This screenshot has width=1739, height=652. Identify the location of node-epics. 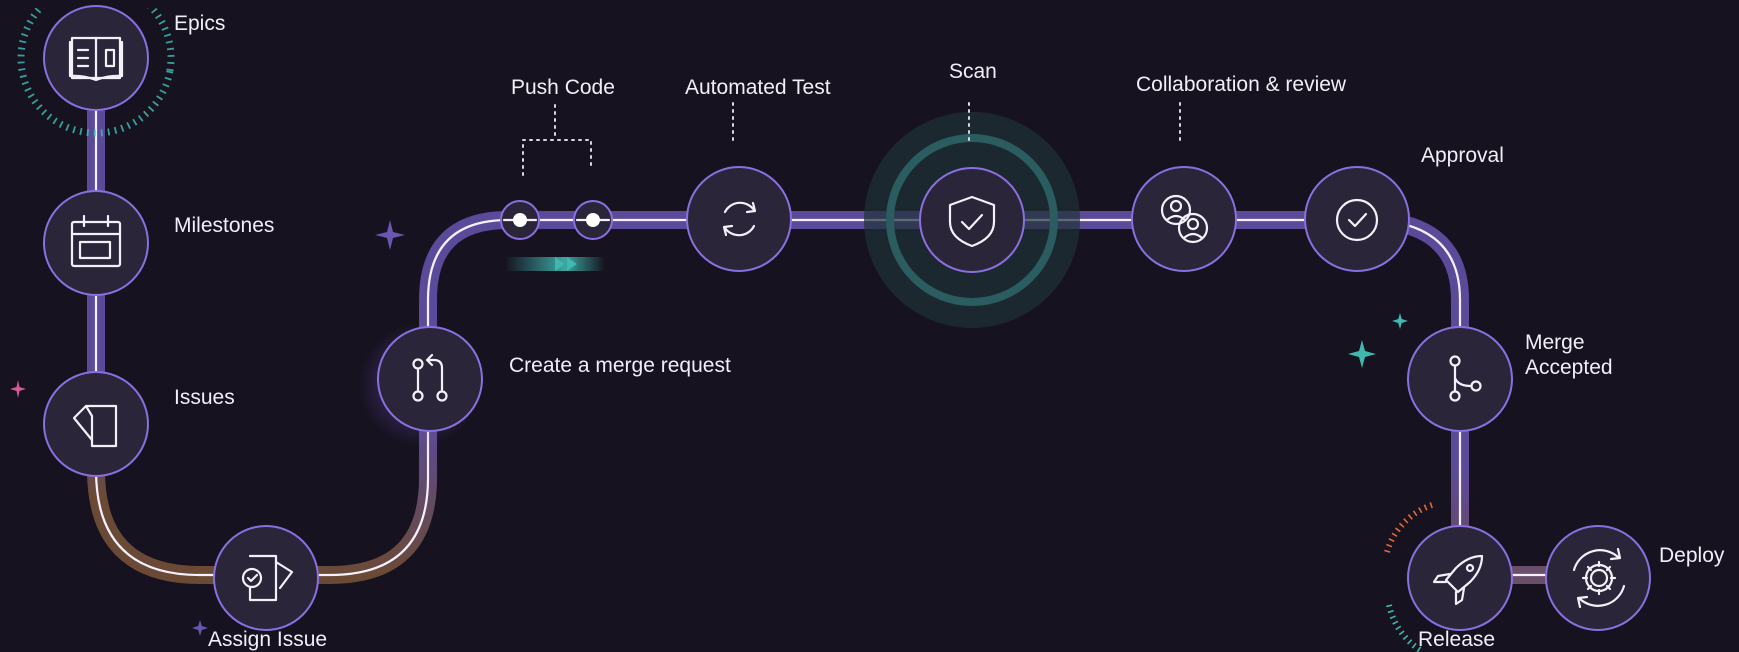
(96, 58).